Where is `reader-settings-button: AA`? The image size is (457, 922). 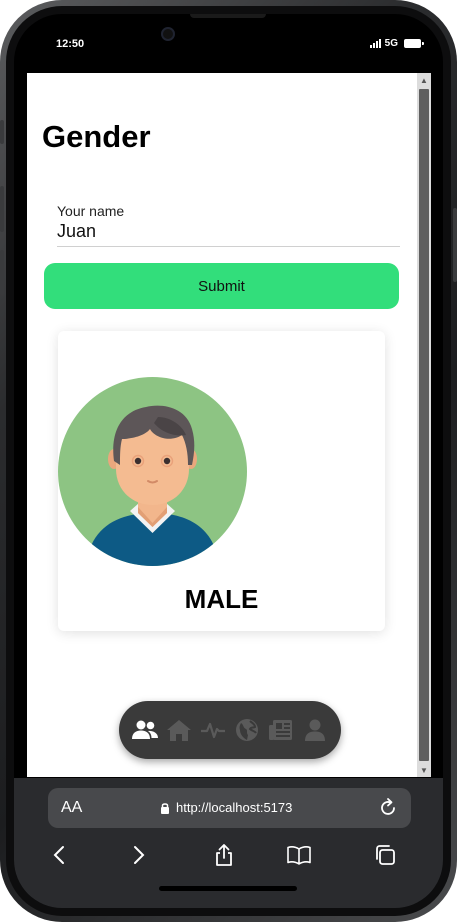 reader-settings-button: AA is located at coordinates (71, 808).